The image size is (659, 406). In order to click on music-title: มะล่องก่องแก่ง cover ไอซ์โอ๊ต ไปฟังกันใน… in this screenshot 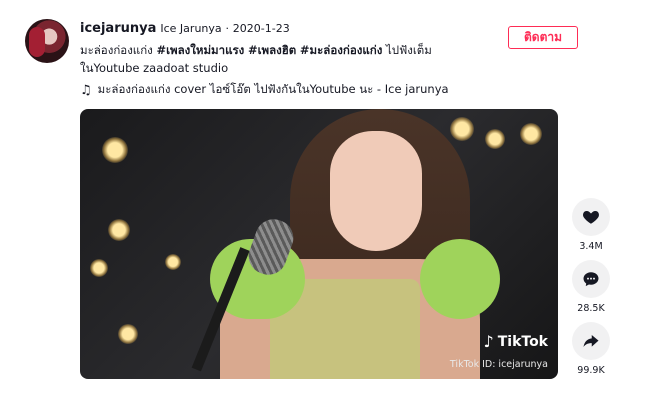, I will do `click(273, 89)`.